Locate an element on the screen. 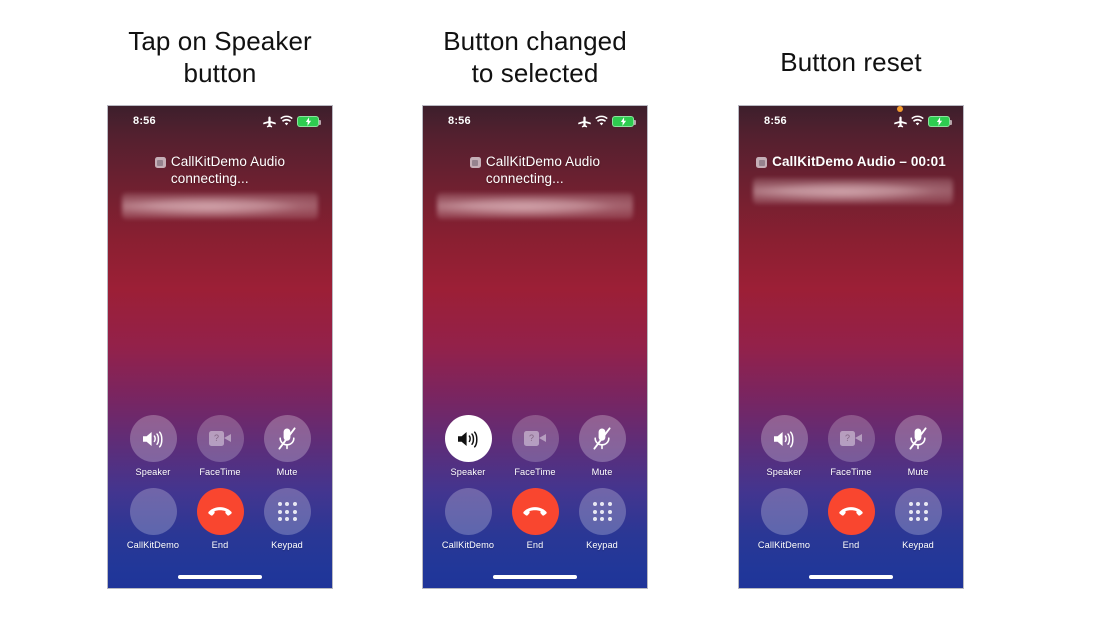  panel-caption: Button changed to selected is located at coordinates (535, 57).